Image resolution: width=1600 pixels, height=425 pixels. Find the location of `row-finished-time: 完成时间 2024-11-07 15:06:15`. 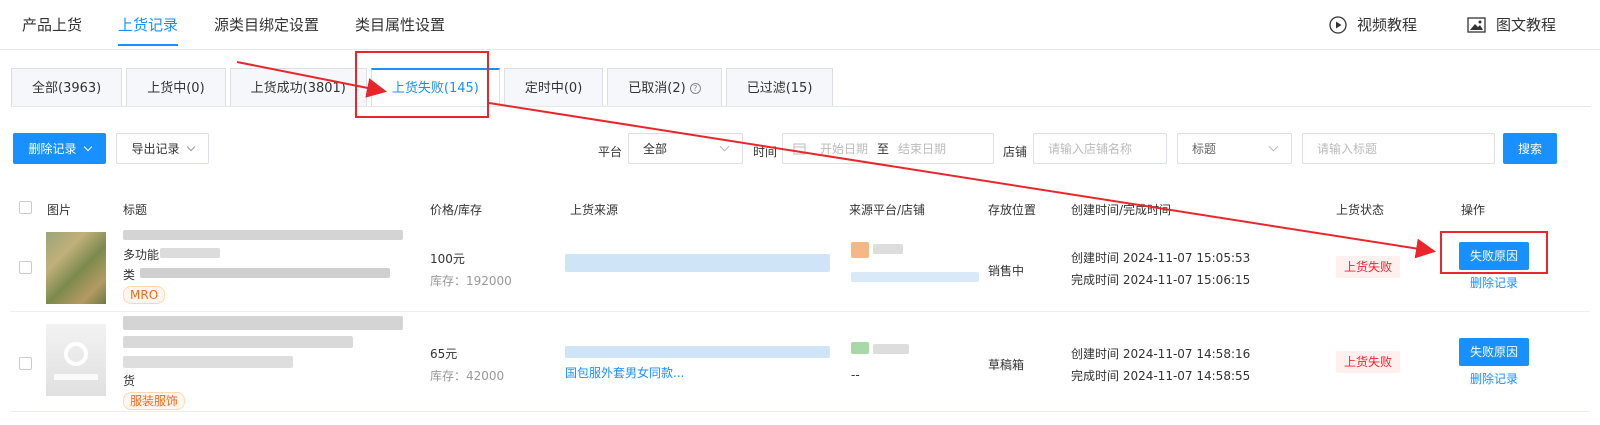

row-finished-time: 完成时间 2024-11-07 15:06:15 is located at coordinates (1161, 280).